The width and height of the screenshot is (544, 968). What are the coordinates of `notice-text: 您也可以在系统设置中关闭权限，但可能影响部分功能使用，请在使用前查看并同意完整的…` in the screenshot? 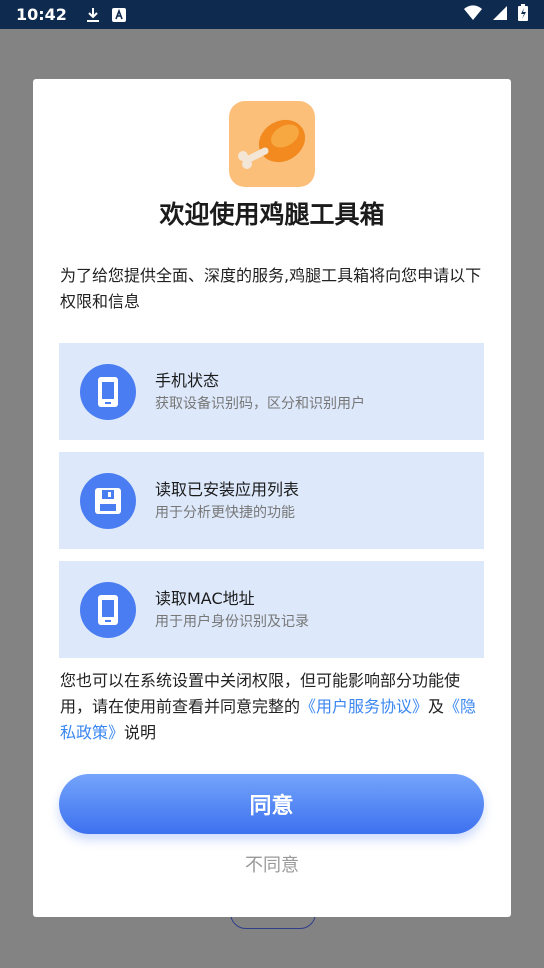 It's located at (274, 707).